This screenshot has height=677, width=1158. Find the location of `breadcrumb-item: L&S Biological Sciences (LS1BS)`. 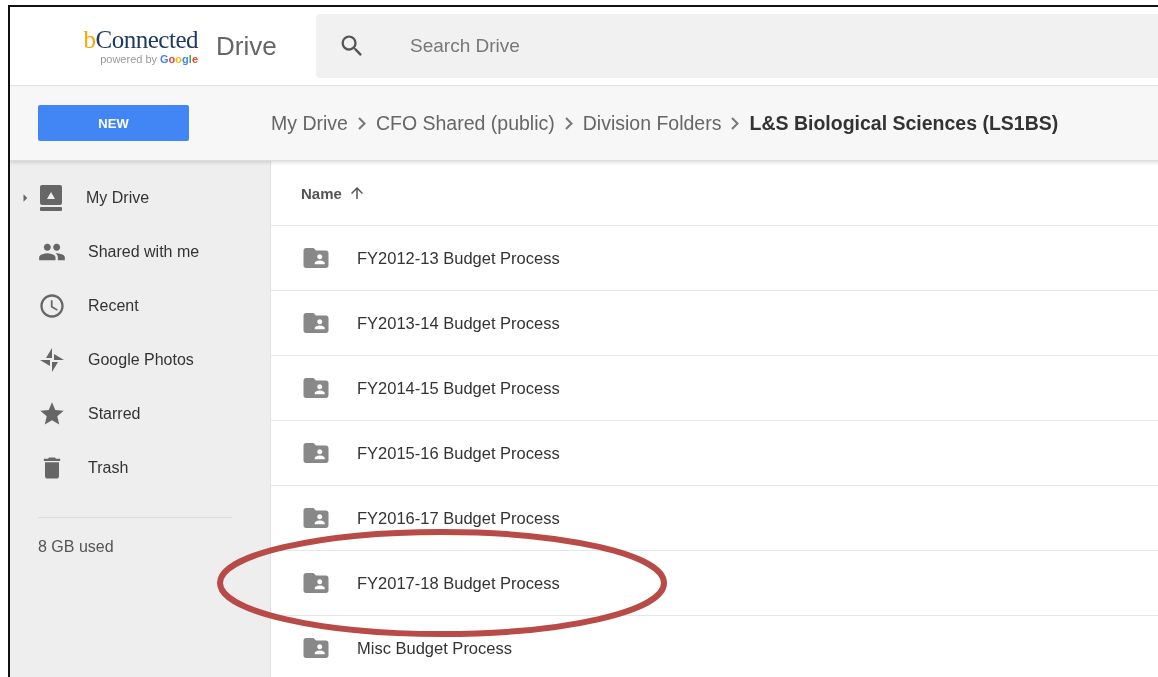

breadcrumb-item: L&S Biological Sciences (LS1BS) is located at coordinates (904, 123).